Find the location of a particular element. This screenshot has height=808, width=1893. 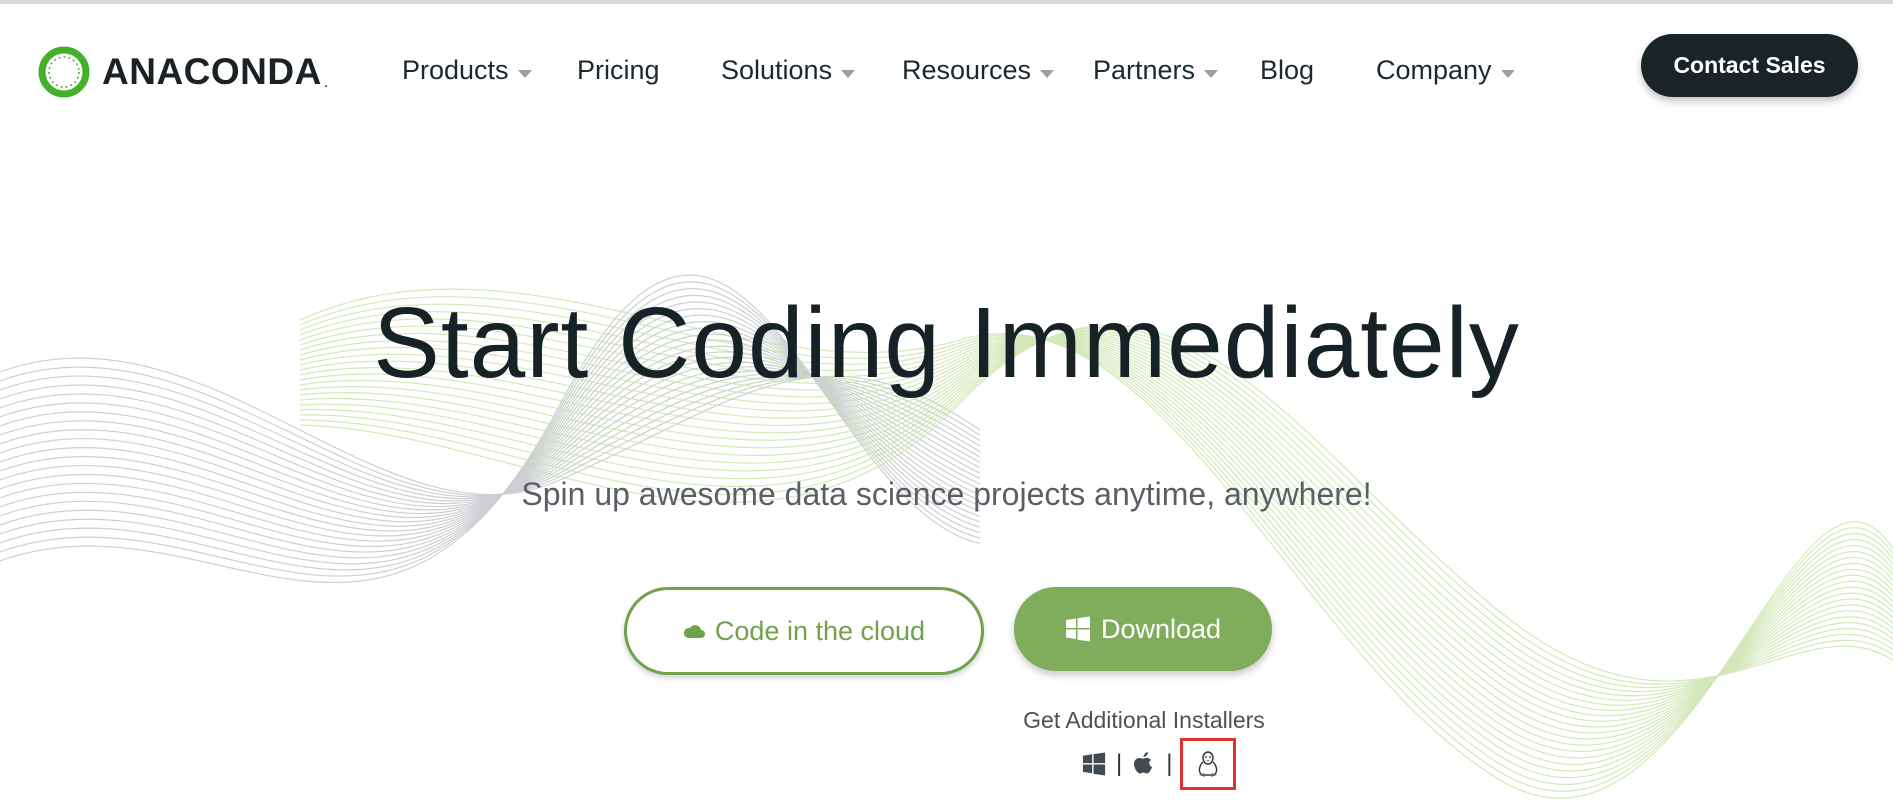

windows-installer-link is located at coordinates (1094, 764).